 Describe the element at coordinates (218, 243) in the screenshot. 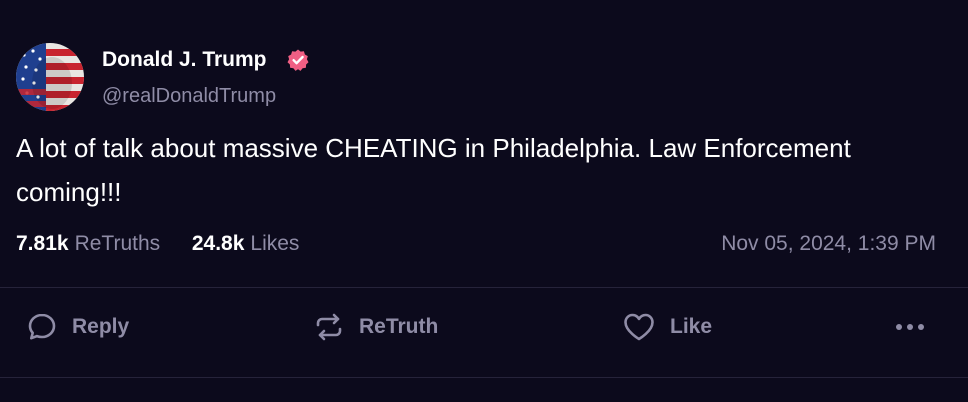

I see `likes-count: 24.8k` at that location.